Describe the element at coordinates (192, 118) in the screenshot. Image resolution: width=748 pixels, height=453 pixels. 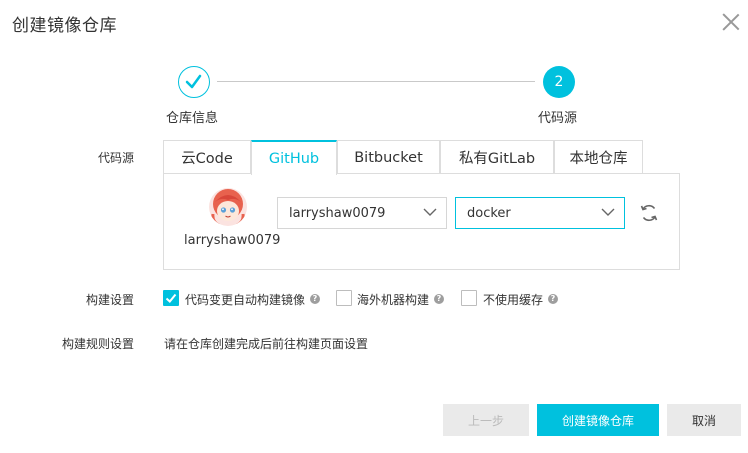
I see `step-1-label: 仓库信息` at that location.